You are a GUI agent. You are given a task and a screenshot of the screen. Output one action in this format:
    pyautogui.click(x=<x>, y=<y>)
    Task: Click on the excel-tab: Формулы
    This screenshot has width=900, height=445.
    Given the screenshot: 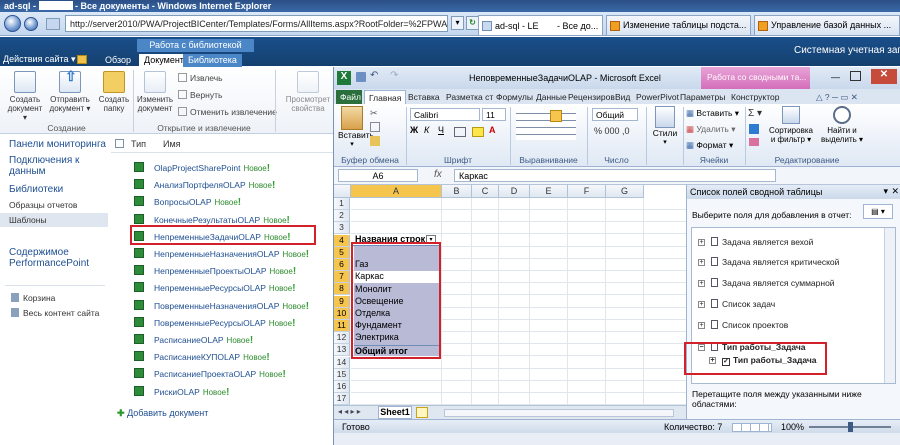 What is the action you would take?
    pyautogui.click(x=514, y=97)
    